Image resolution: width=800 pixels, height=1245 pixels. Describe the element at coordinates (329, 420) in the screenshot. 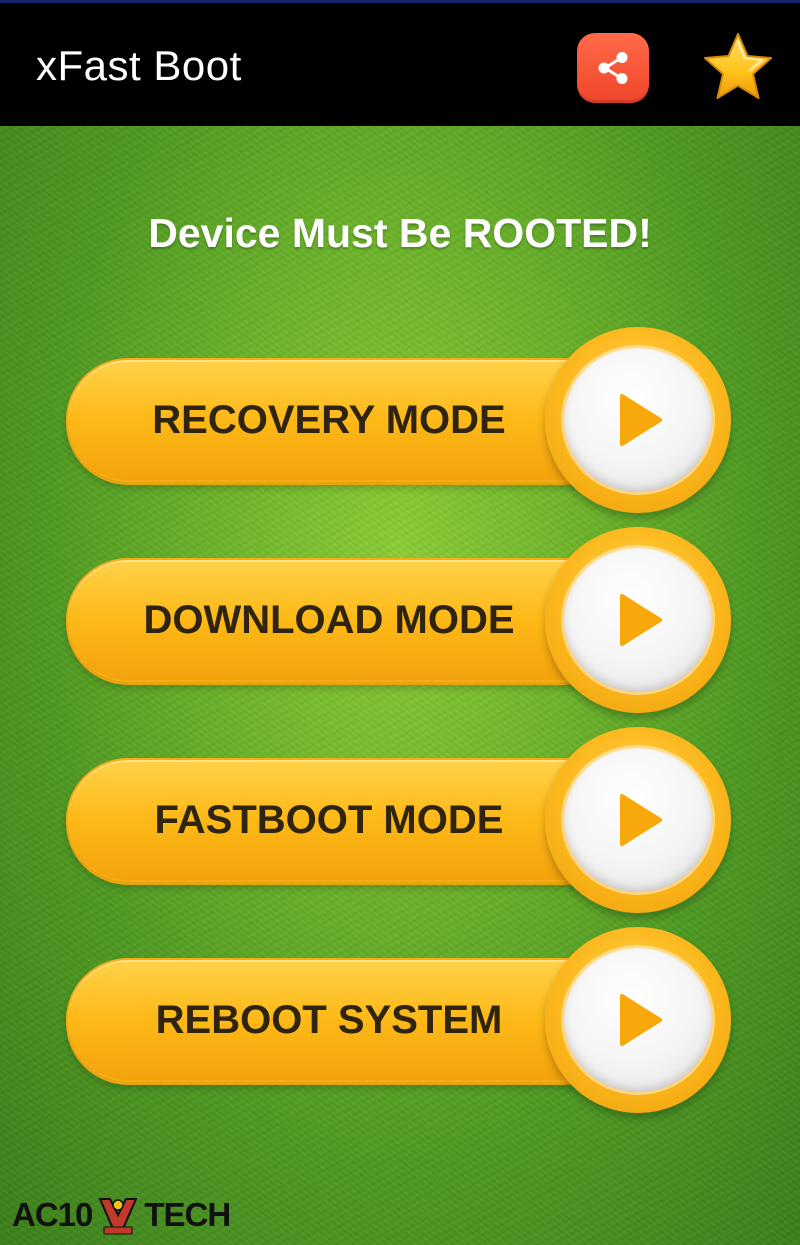

I see `button-label: RECOVERY MODE` at that location.